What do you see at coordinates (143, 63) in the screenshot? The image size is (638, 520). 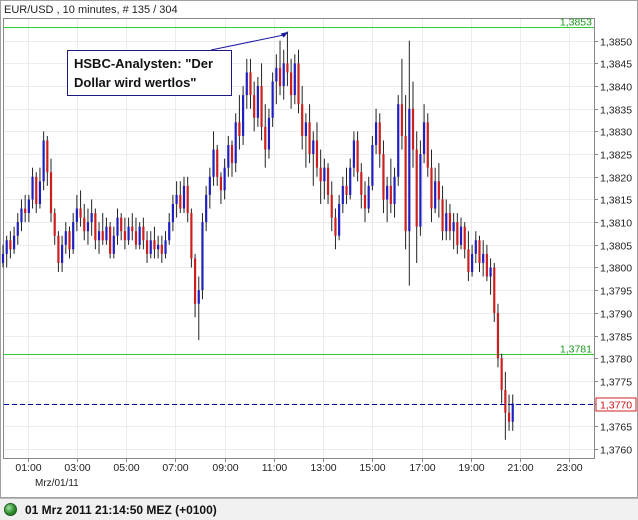 I see `annotation-line-1: HSBC-Analysten: "Der` at bounding box center [143, 63].